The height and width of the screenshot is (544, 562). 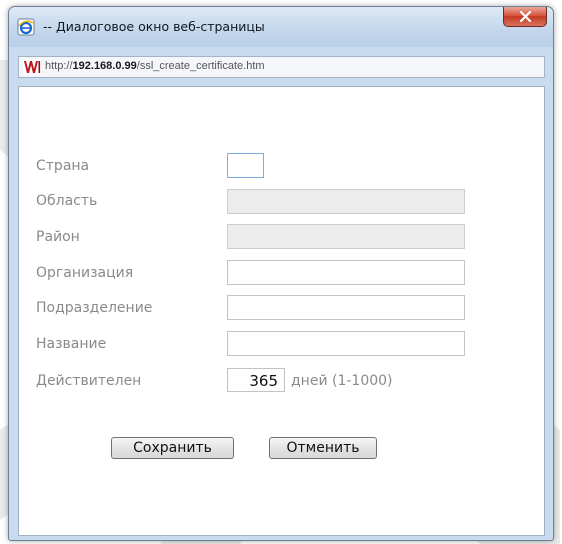 I want to click on ie-icon, so click(x=26, y=27).